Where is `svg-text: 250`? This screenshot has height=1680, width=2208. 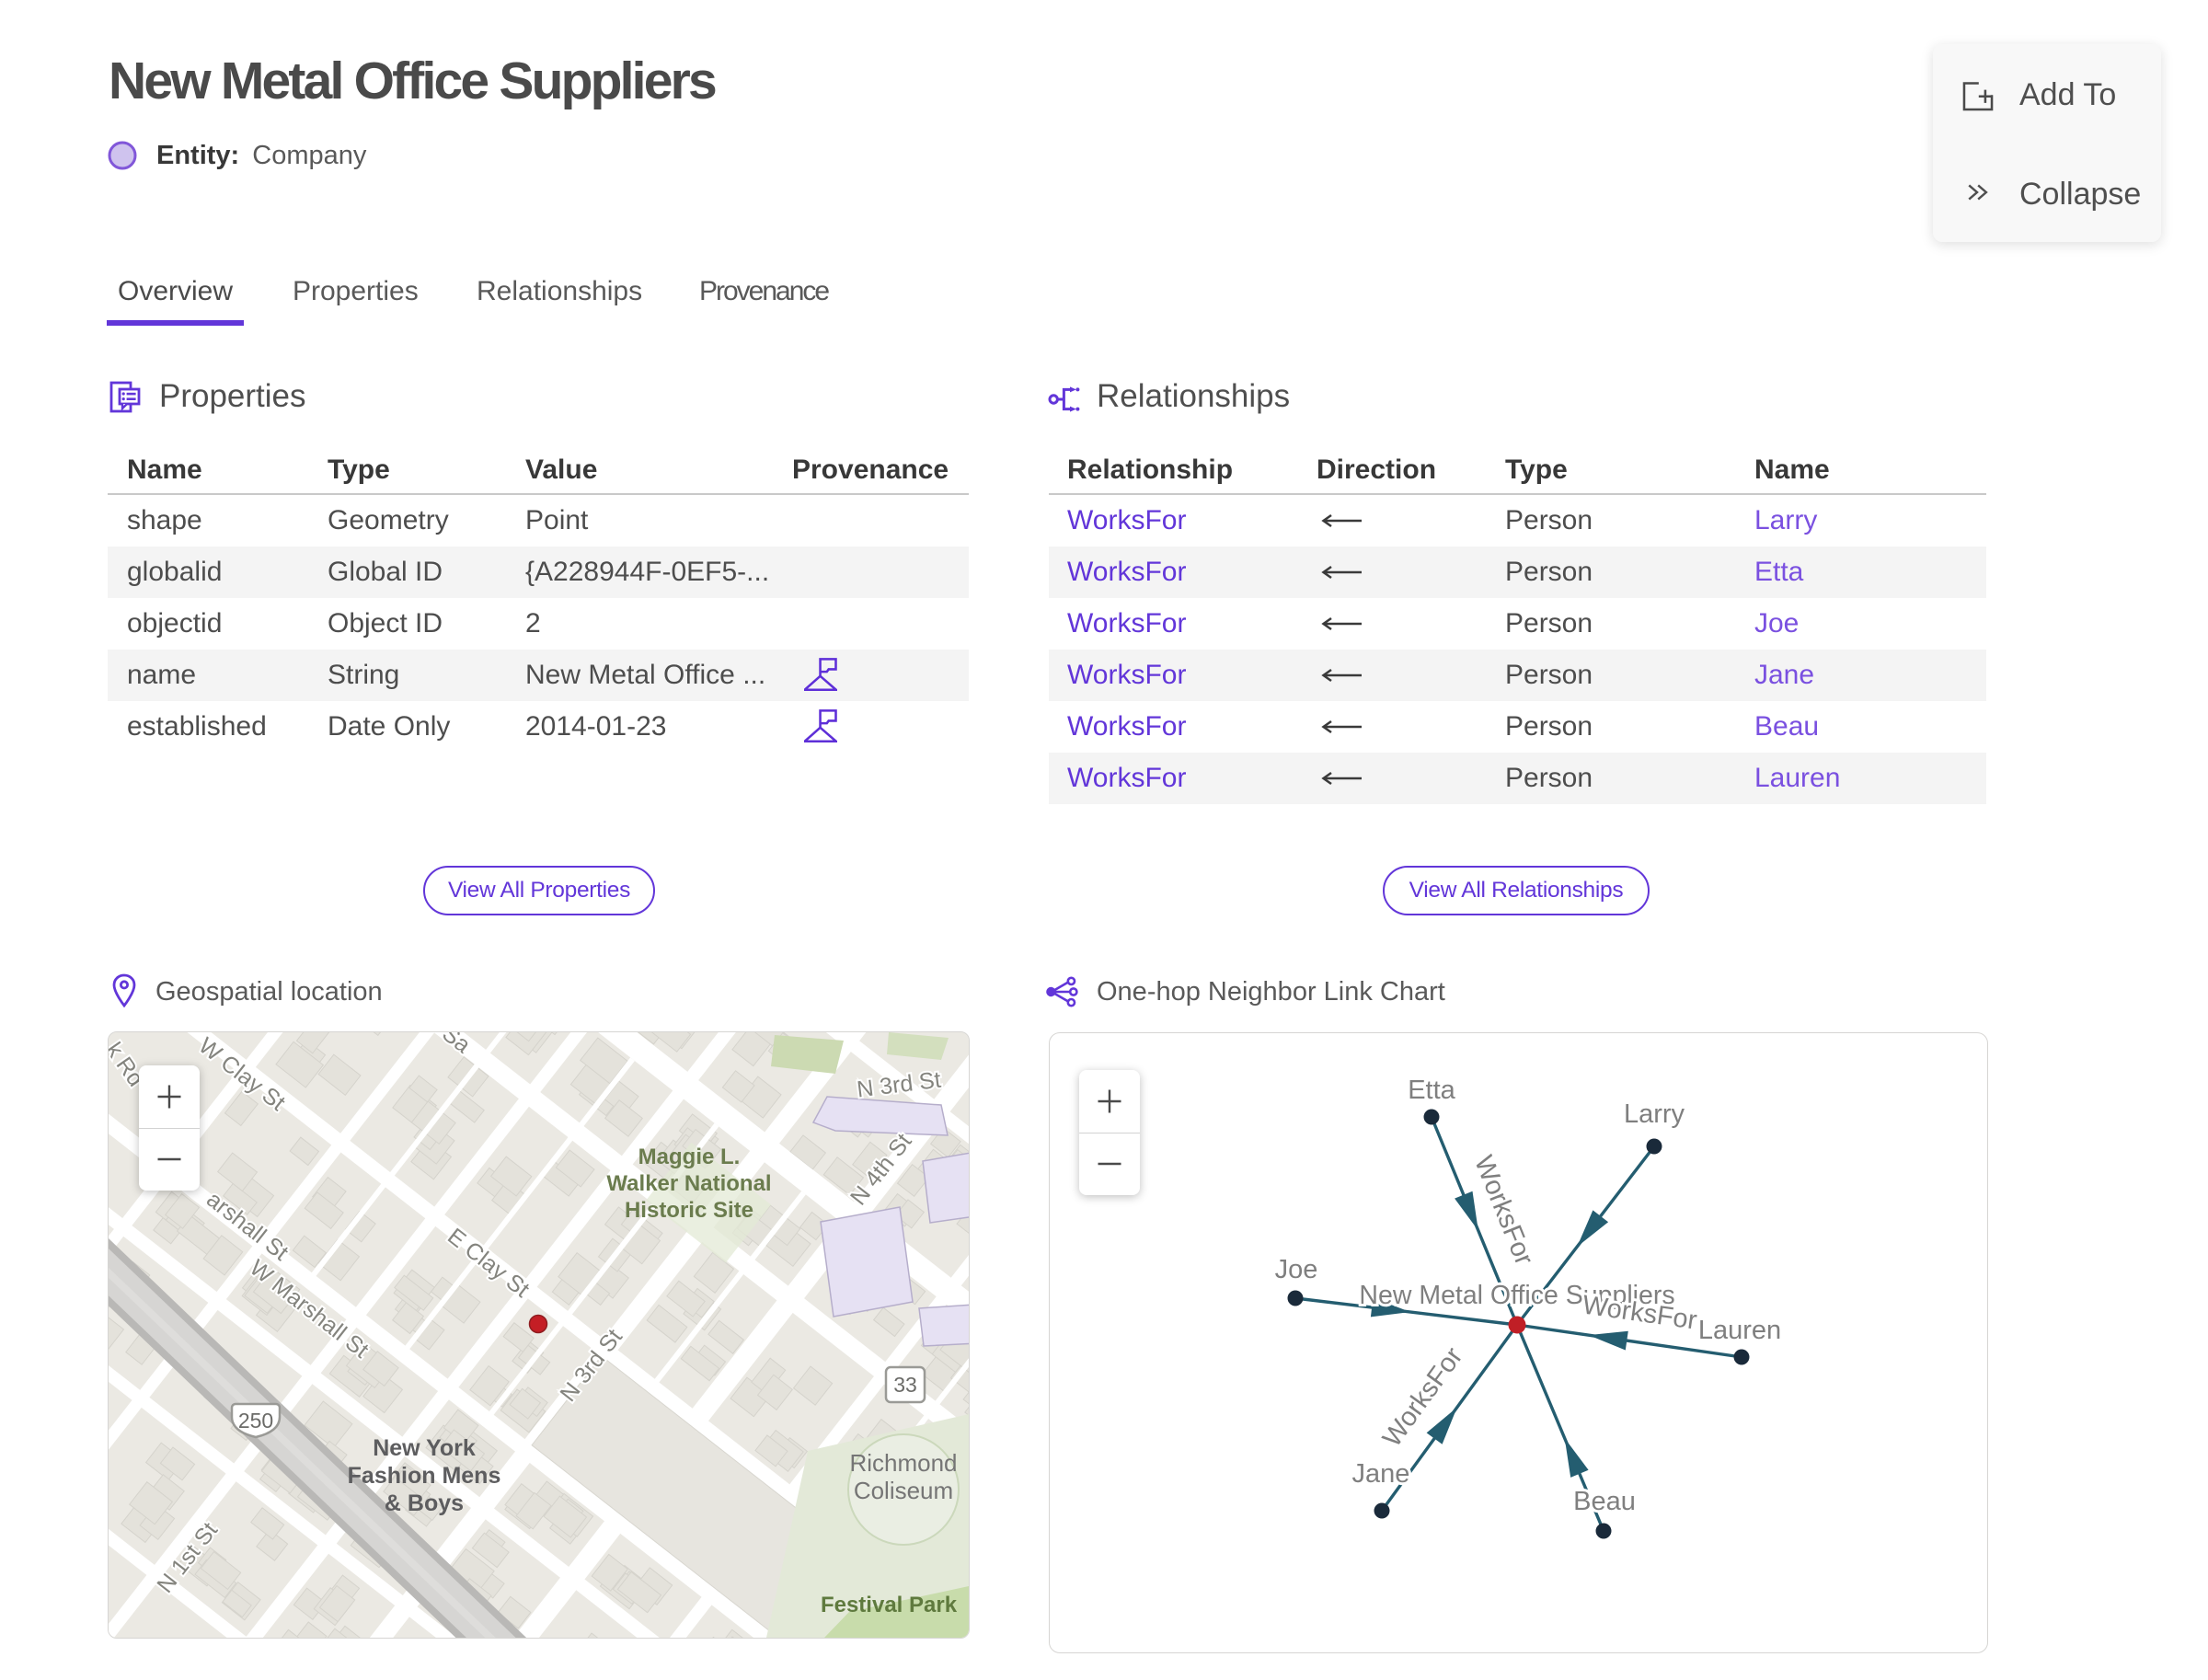 svg-text: 250 is located at coordinates (255, 1421).